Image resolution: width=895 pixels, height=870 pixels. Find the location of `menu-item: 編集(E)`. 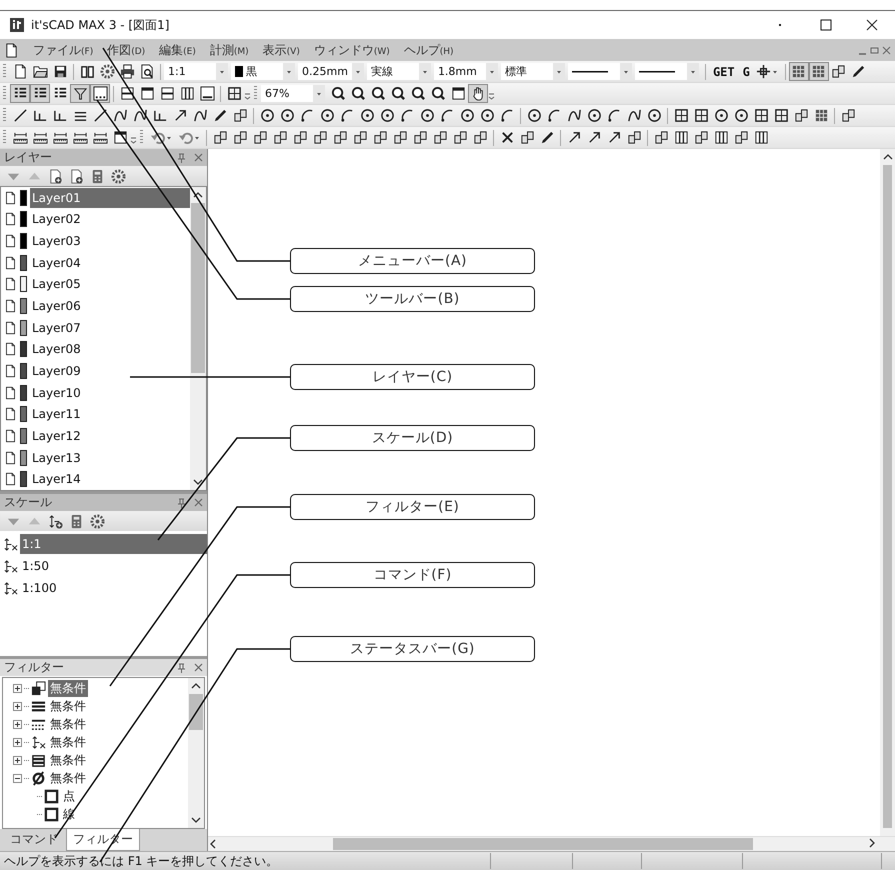

menu-item: 編集(E) is located at coordinates (177, 50).